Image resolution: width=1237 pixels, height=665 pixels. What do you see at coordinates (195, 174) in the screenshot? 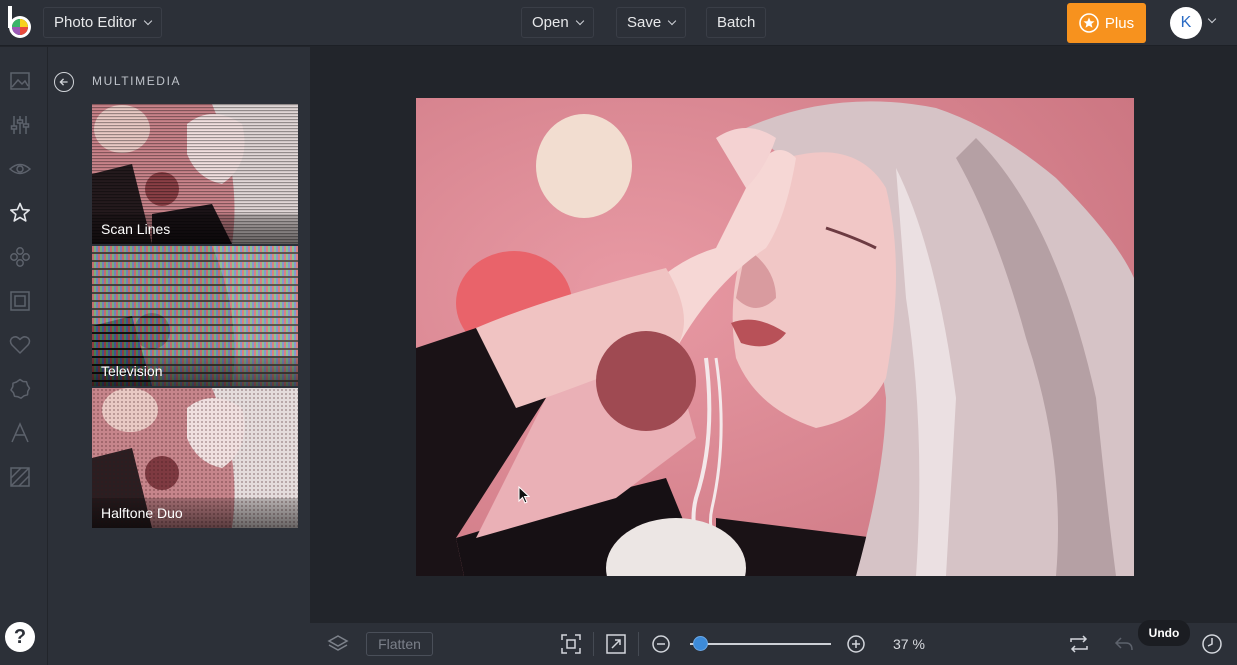
I see `effect-thumb-scan-lines: Scan Lines` at bounding box center [195, 174].